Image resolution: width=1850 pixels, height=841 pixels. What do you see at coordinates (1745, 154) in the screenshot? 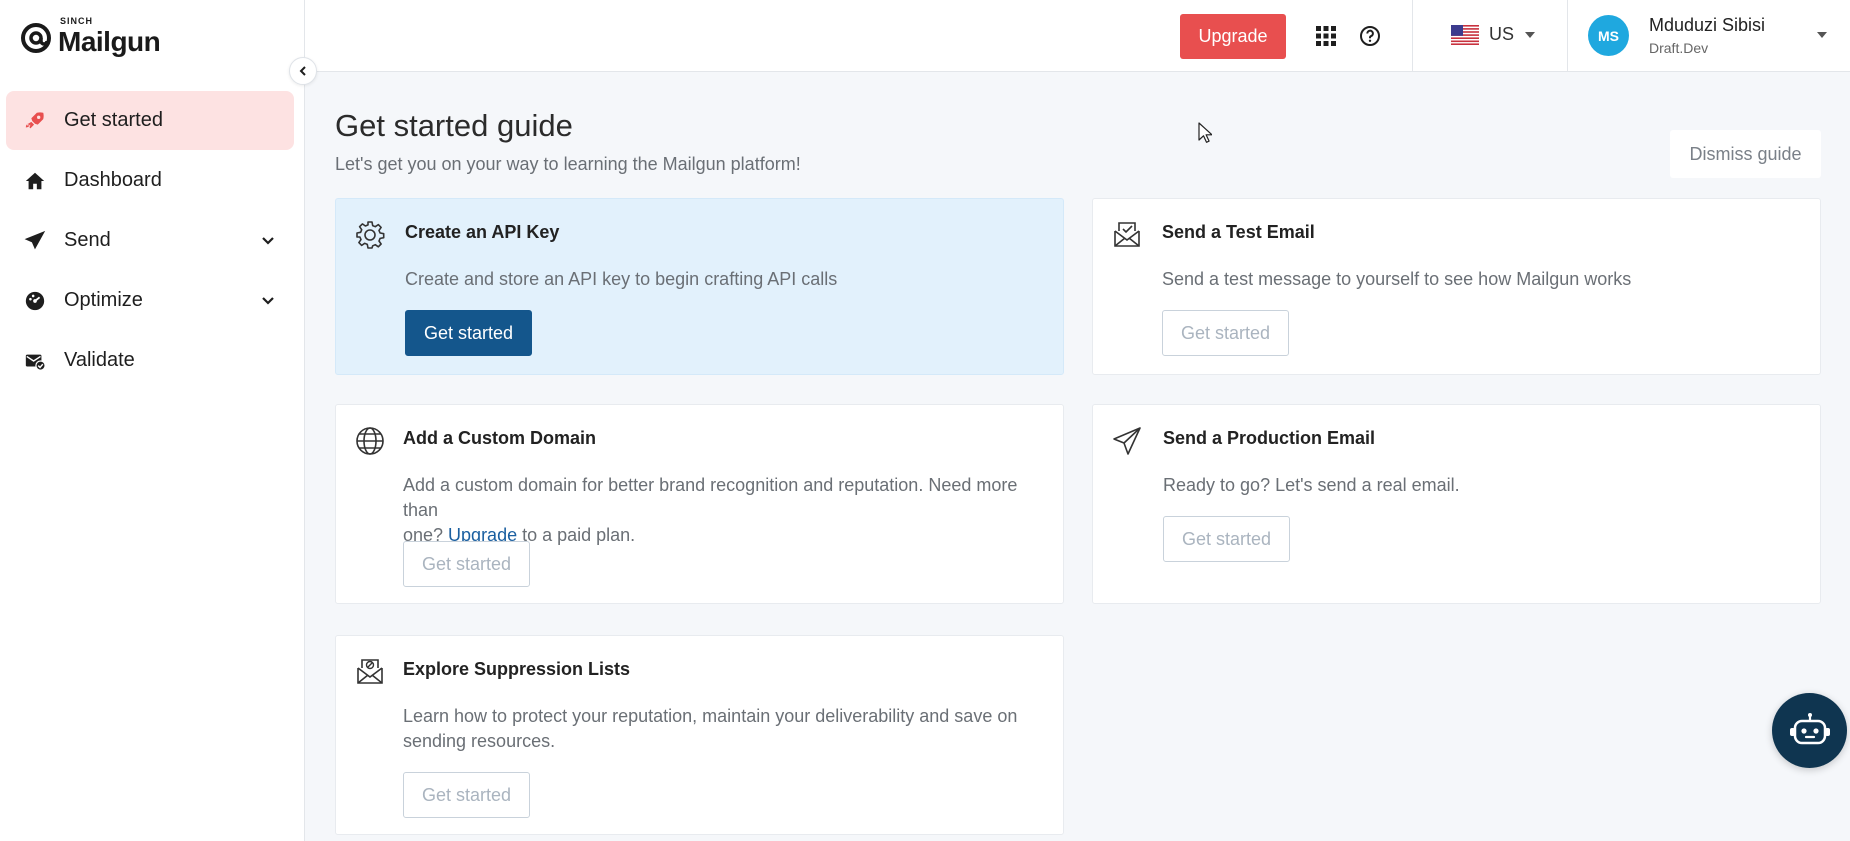
I see `dismiss-guide-button: Dismiss guide` at bounding box center [1745, 154].